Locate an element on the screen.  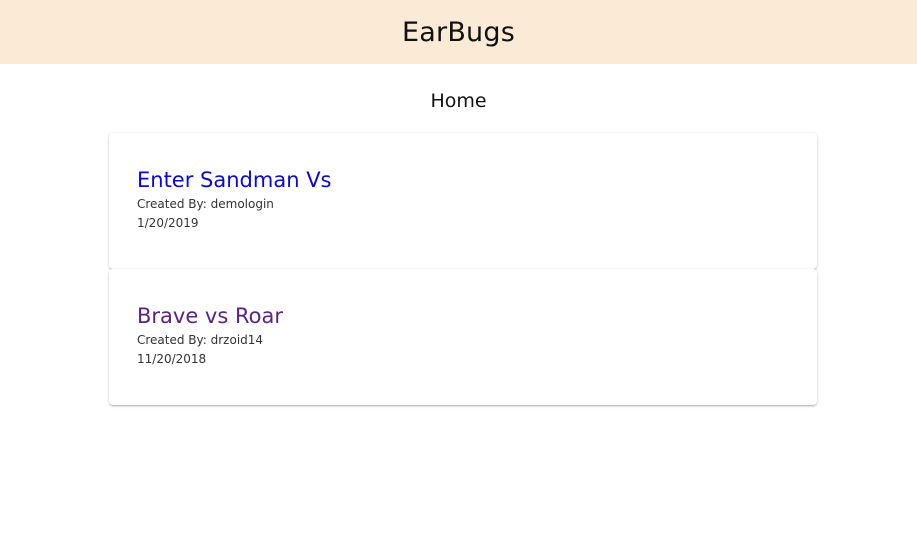
battle-card-date: 11/20/2018 is located at coordinates (172, 359).